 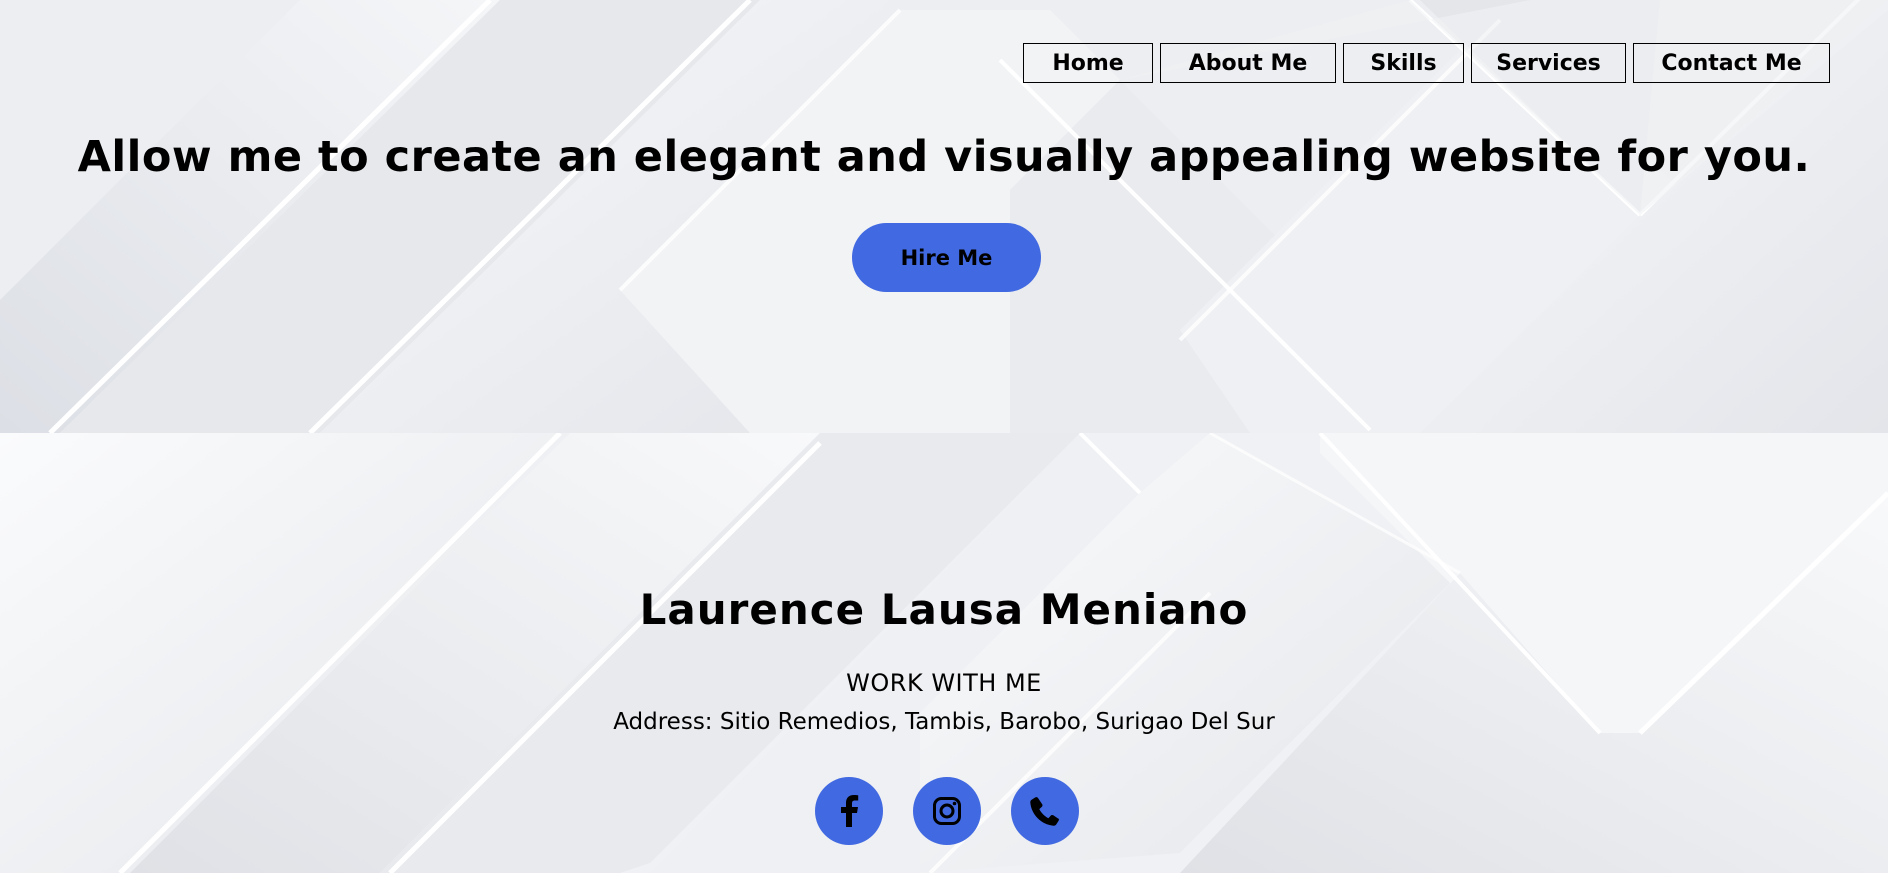 I want to click on nav-about-me: About Me, so click(x=1248, y=63).